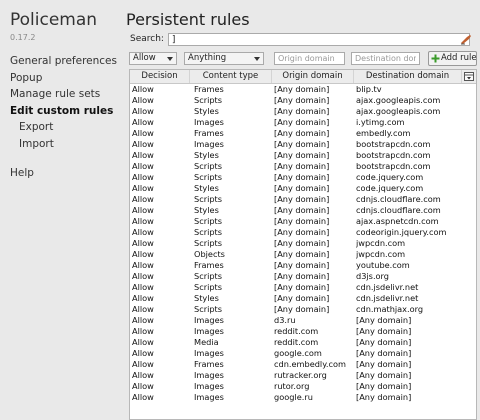  Describe the element at coordinates (309, 58) in the screenshot. I see `origin-domain-input` at that location.